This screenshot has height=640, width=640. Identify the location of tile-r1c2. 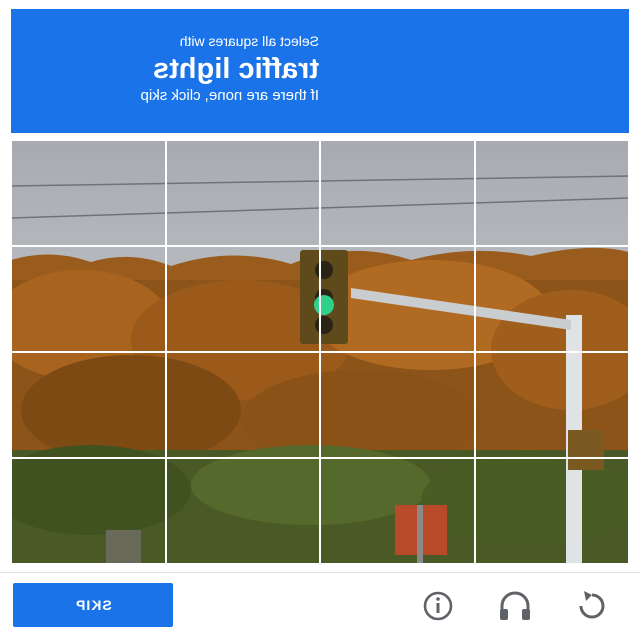
(242, 193).